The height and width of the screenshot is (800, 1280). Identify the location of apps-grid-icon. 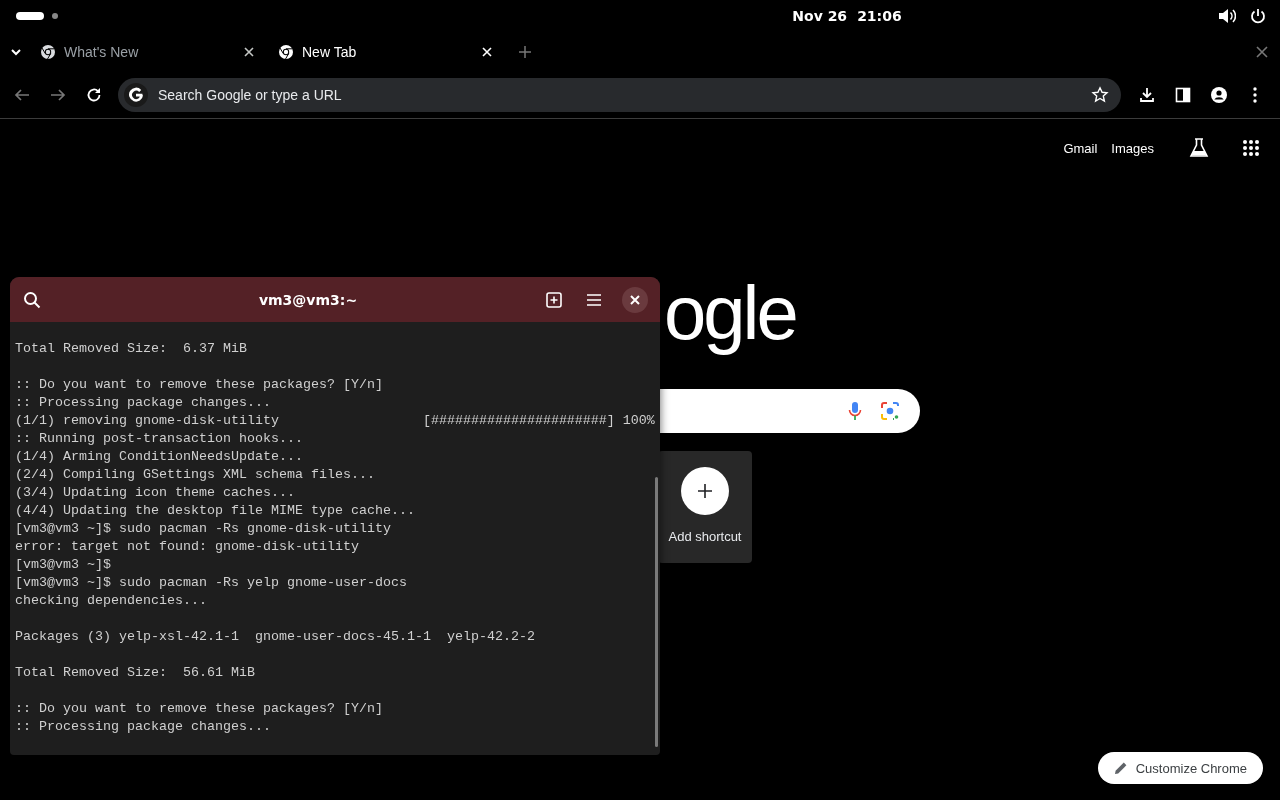
(1251, 148).